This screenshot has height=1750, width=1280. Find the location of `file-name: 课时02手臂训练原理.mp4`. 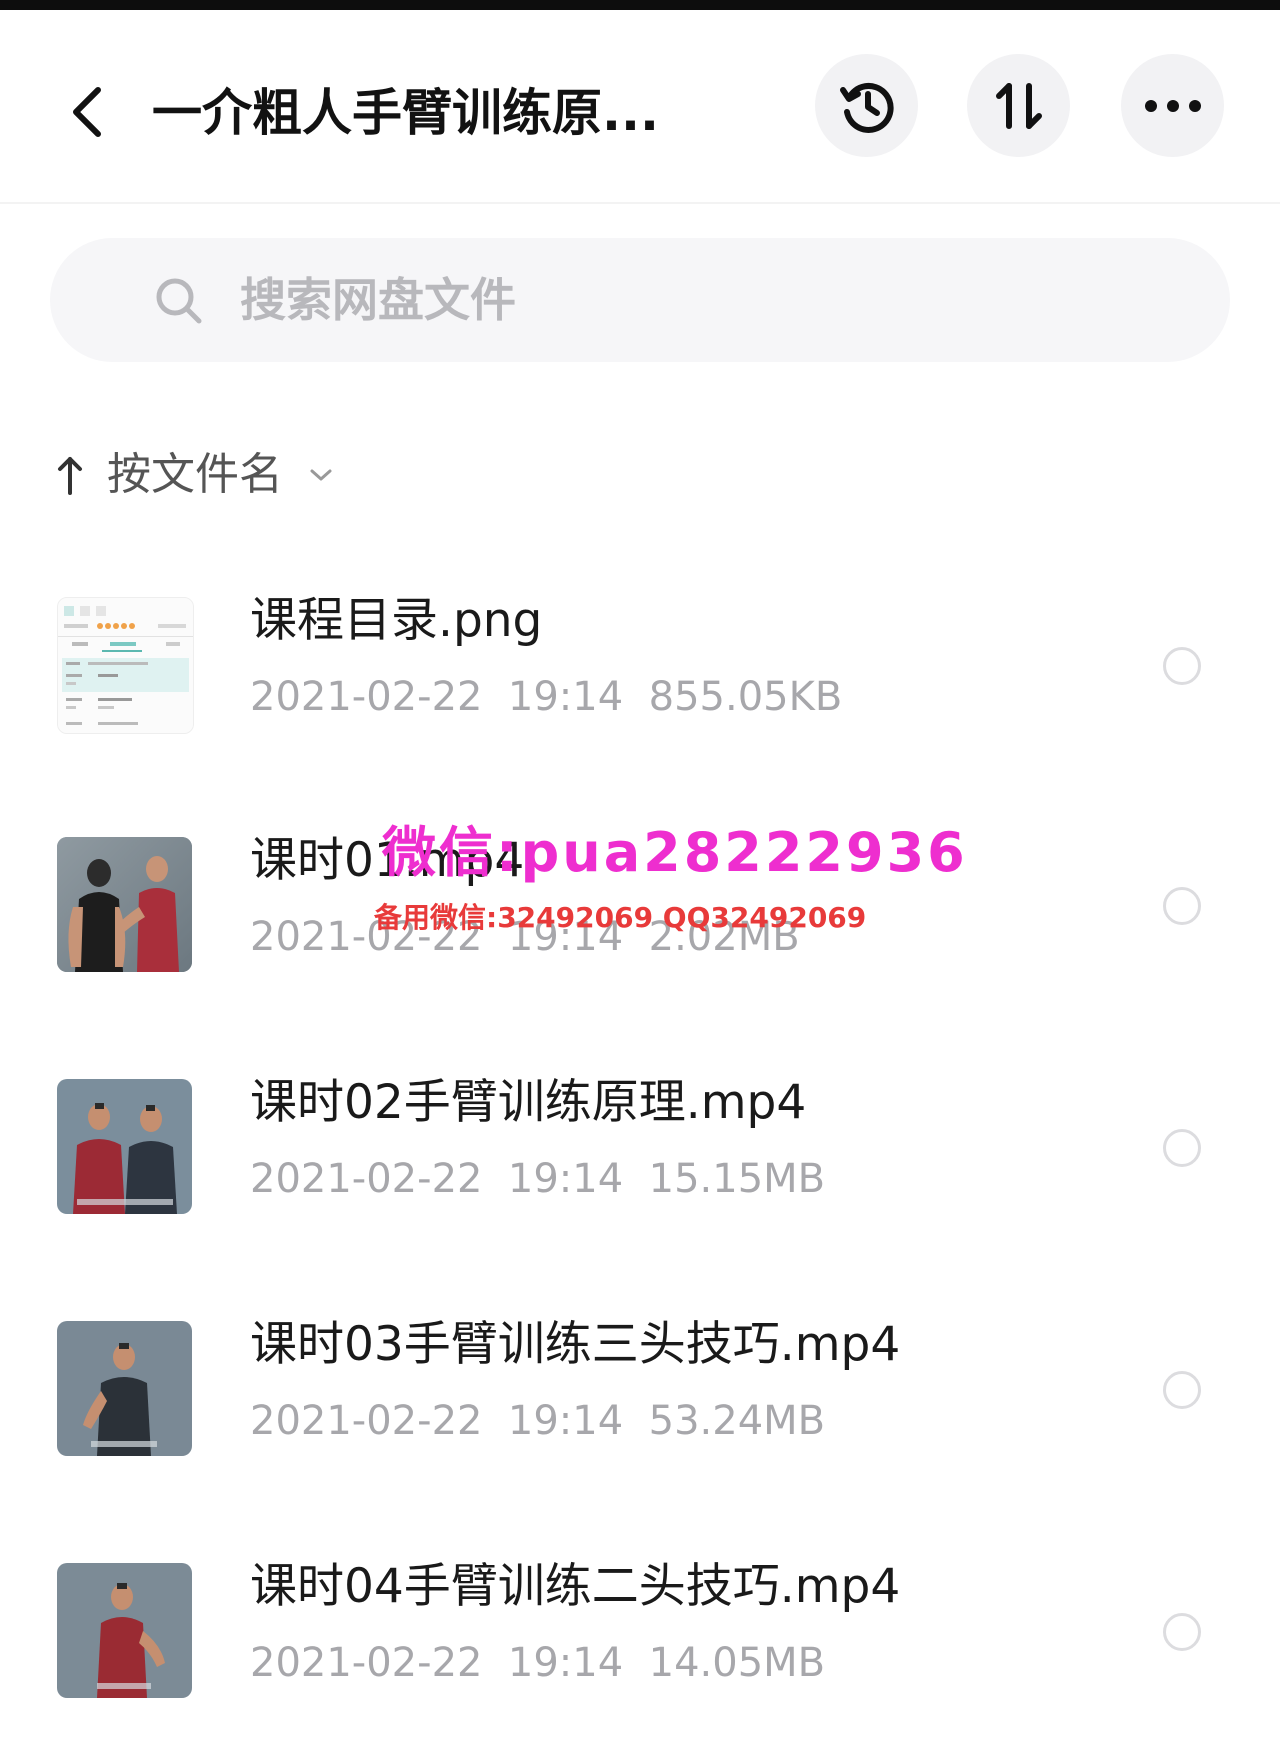

file-name: 课时02手臂训练原理.mp4 is located at coordinates (528, 1102).